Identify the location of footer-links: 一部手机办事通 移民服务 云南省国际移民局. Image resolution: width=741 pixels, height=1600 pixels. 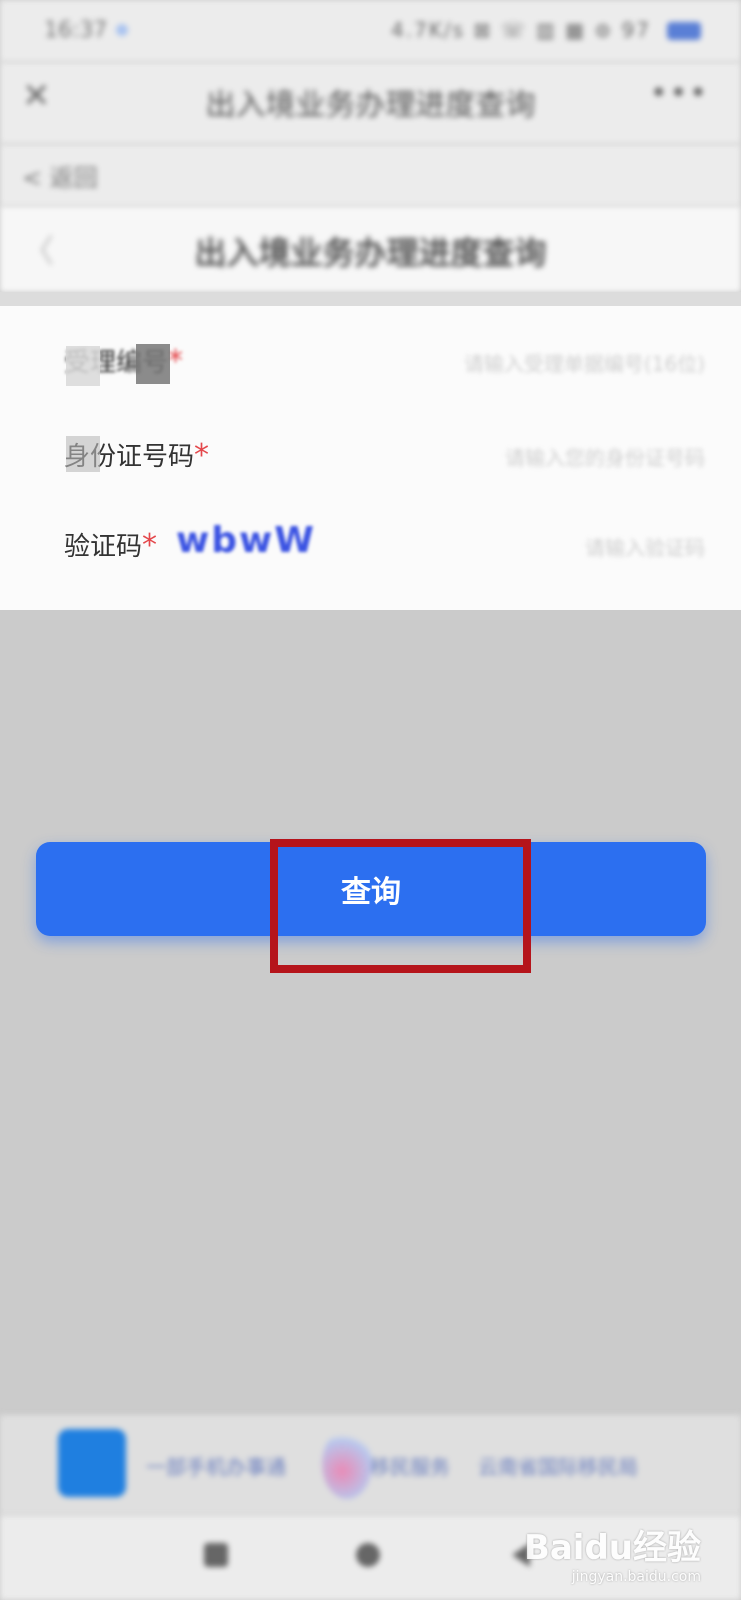
(370, 1465).